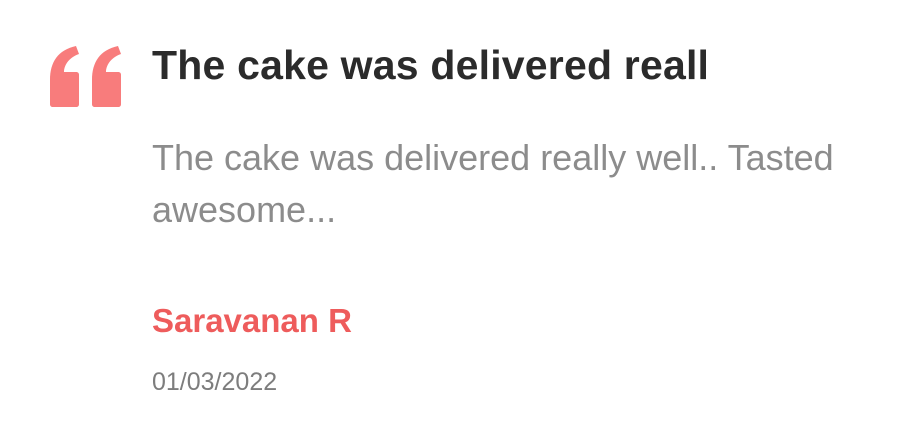  Describe the element at coordinates (252, 320) in the screenshot. I see `reviewer-name: Saravanan R` at that location.